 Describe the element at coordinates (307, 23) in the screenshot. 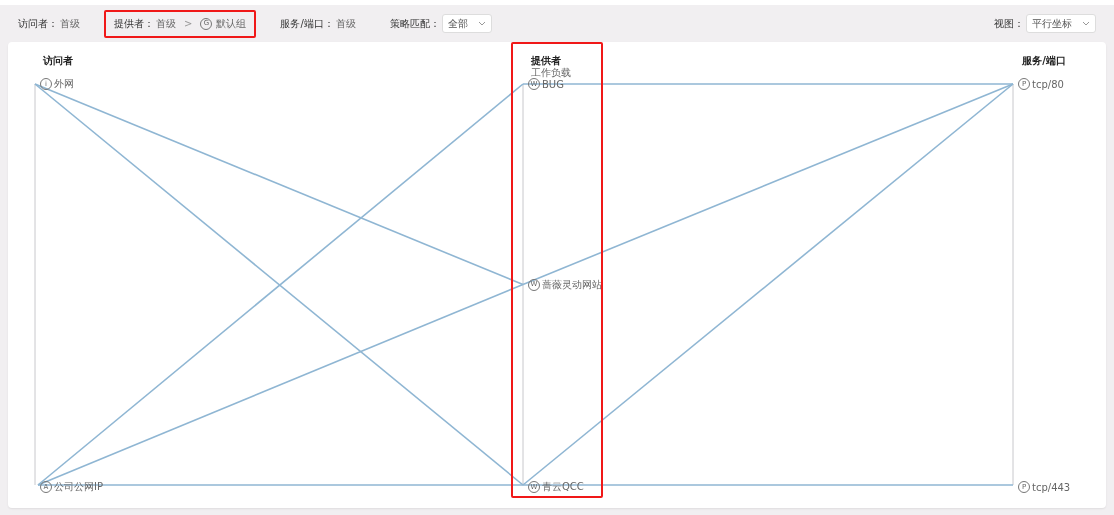

I see `filter-label: 服务/端口：` at that location.